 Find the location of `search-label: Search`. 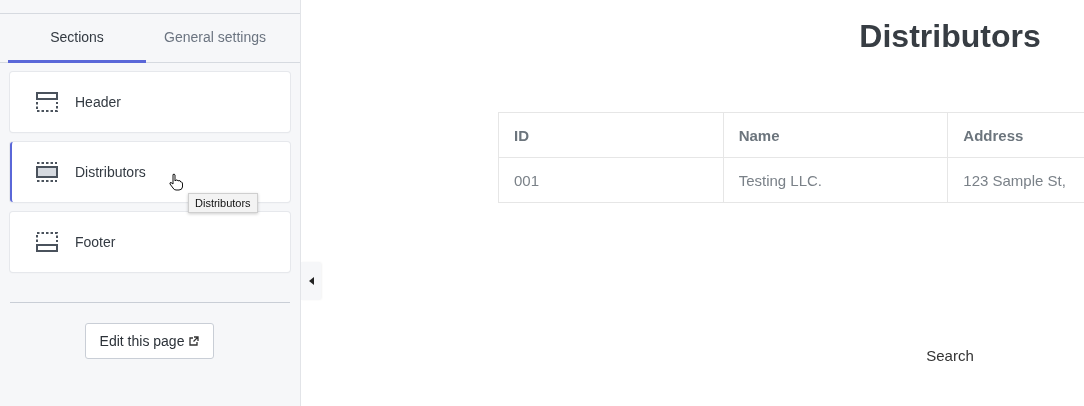

search-label: Search is located at coordinates (950, 355).